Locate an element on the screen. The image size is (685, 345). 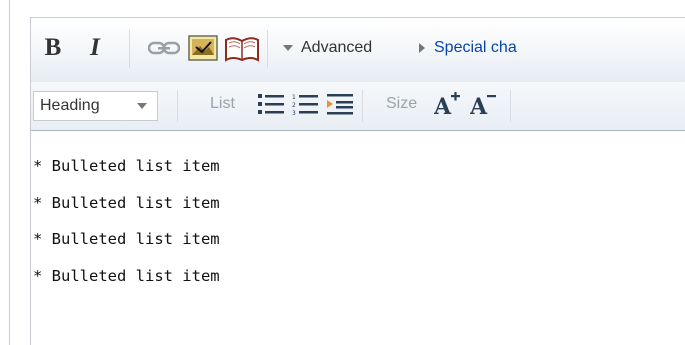
toolbar-advanced-row: Heading List 1 2 3 Size A A is located at coordinates (358, 106).